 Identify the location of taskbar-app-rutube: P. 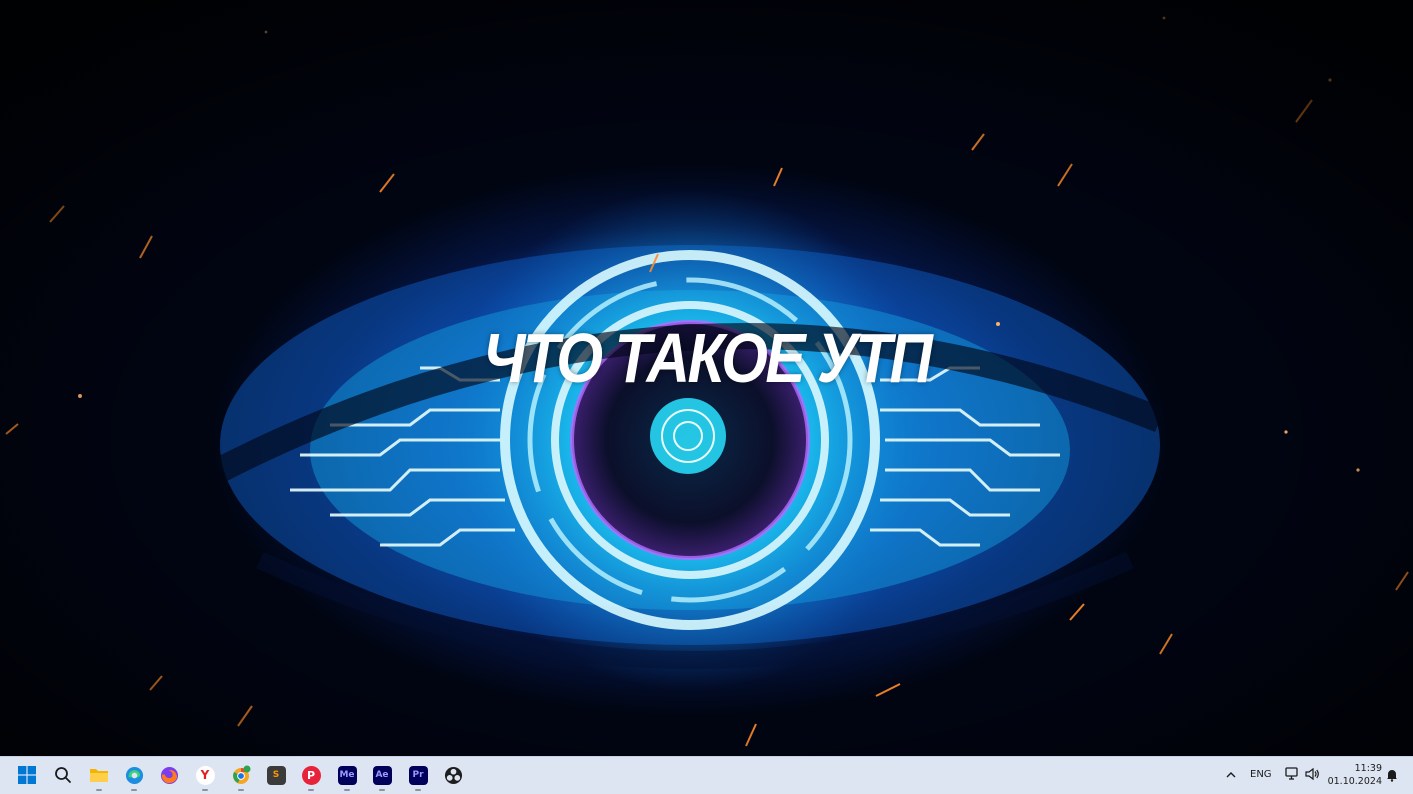
(311, 776).